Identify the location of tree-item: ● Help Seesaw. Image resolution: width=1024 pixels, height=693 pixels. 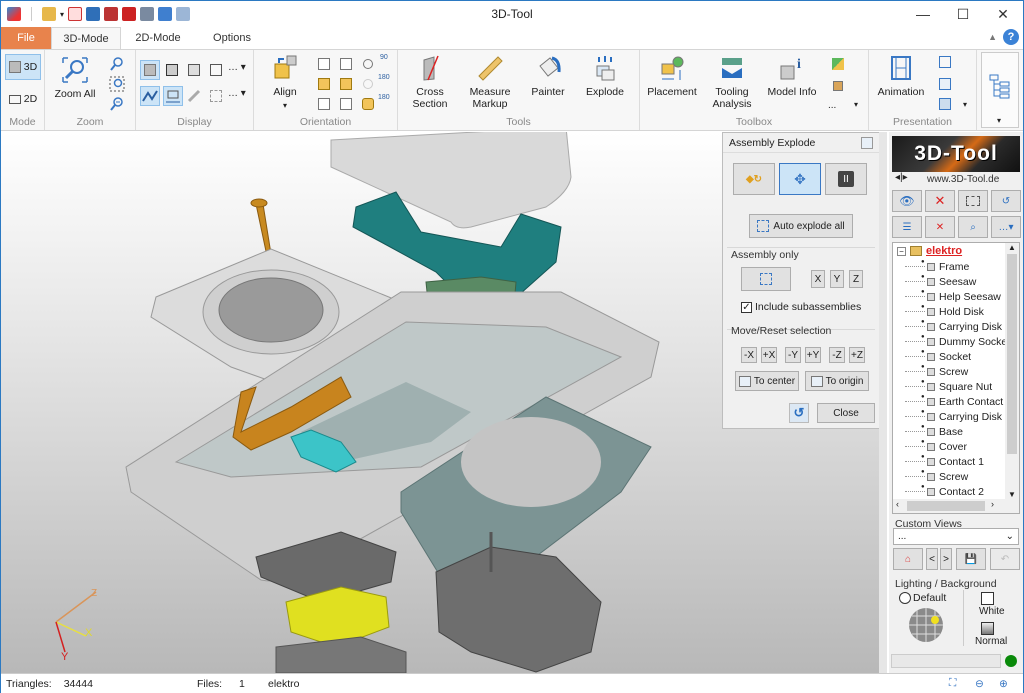
(956, 296).